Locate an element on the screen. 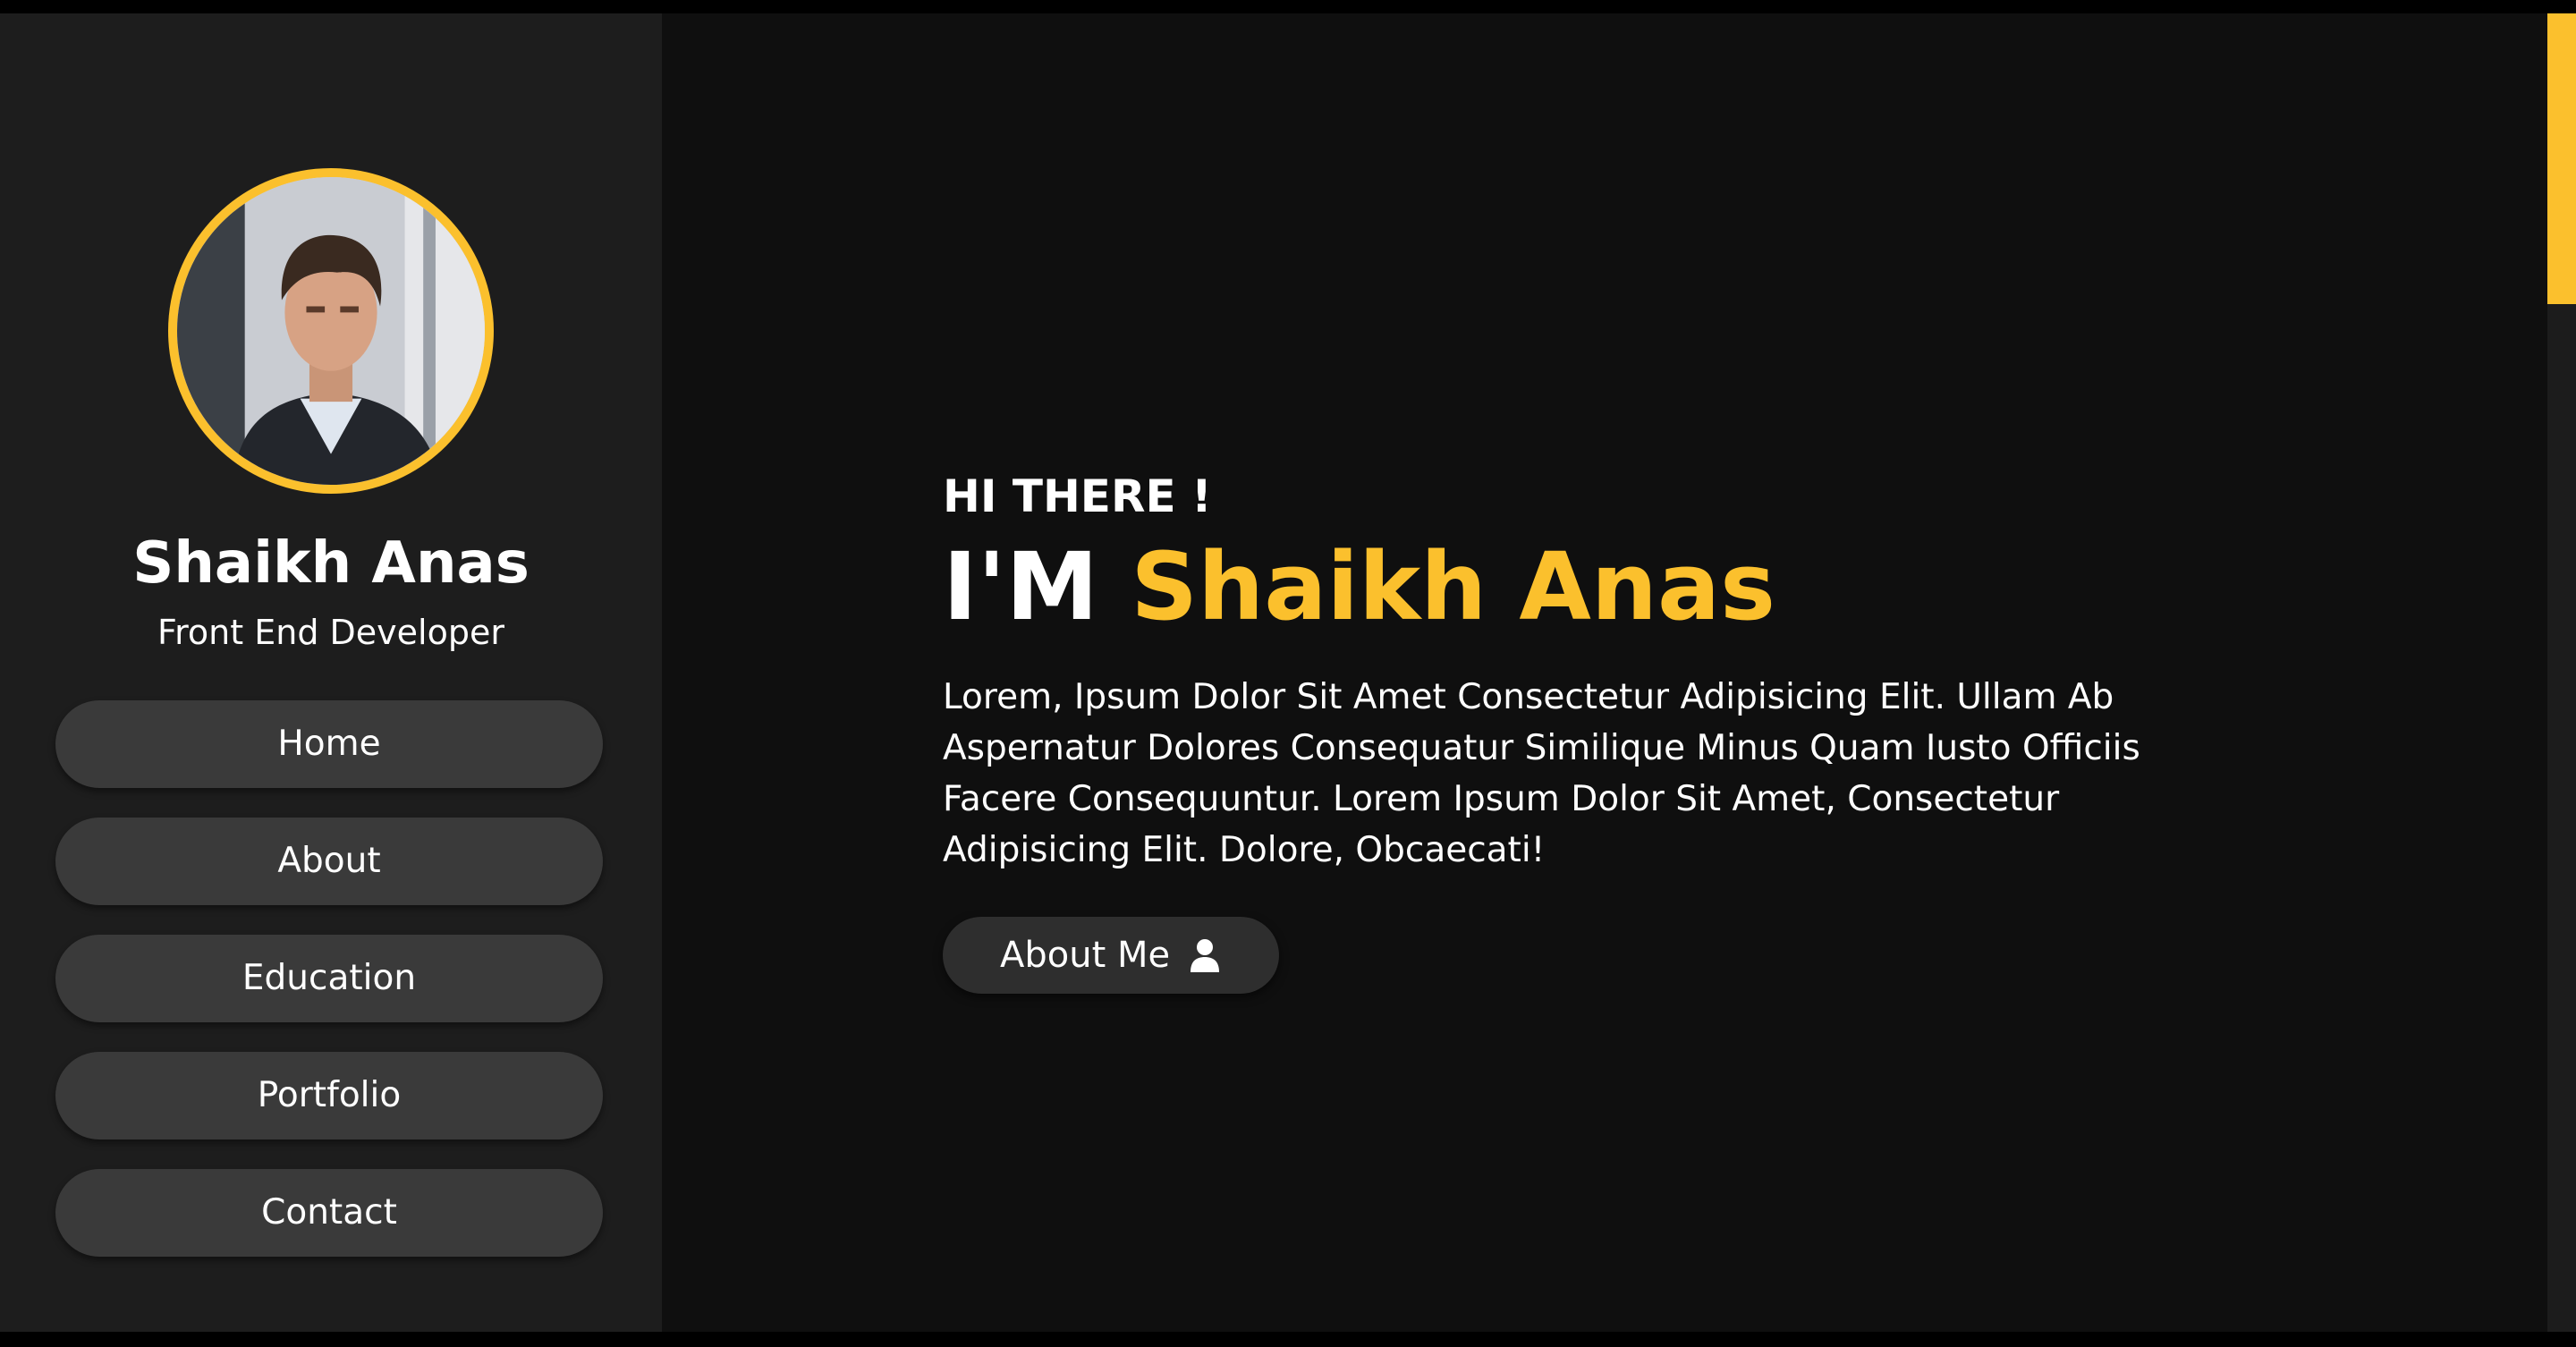 Image resolution: width=2576 pixels, height=1347 pixels. nav-home-button: Home is located at coordinates (329, 744).